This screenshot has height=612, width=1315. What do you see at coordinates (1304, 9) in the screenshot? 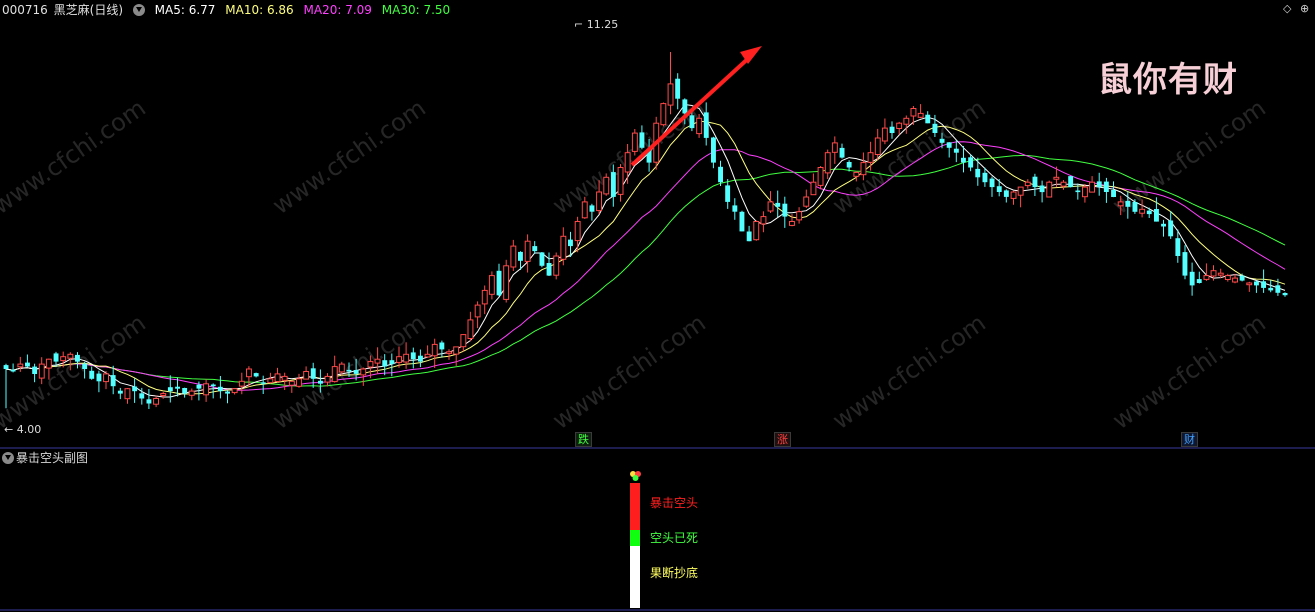
I see `crosshair-icon: ⊕` at bounding box center [1304, 9].